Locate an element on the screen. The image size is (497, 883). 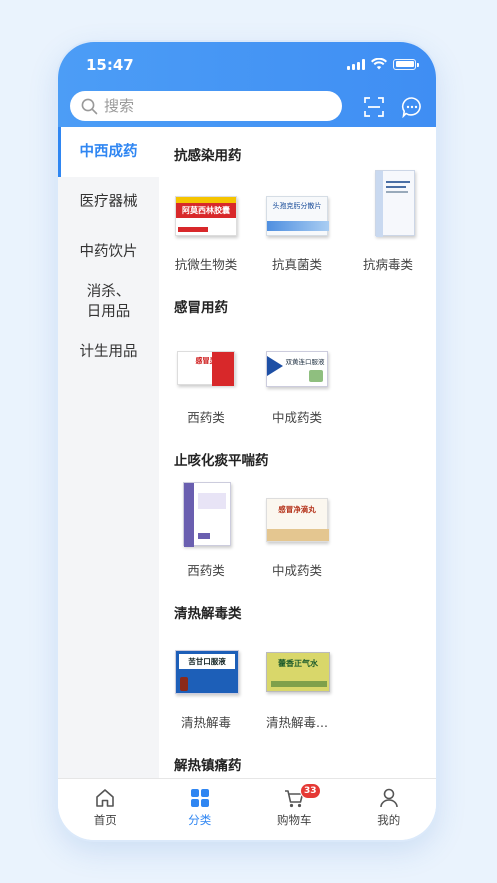
medicine-box-icon: 苦甘口服液 is located at coordinates (206, 669).